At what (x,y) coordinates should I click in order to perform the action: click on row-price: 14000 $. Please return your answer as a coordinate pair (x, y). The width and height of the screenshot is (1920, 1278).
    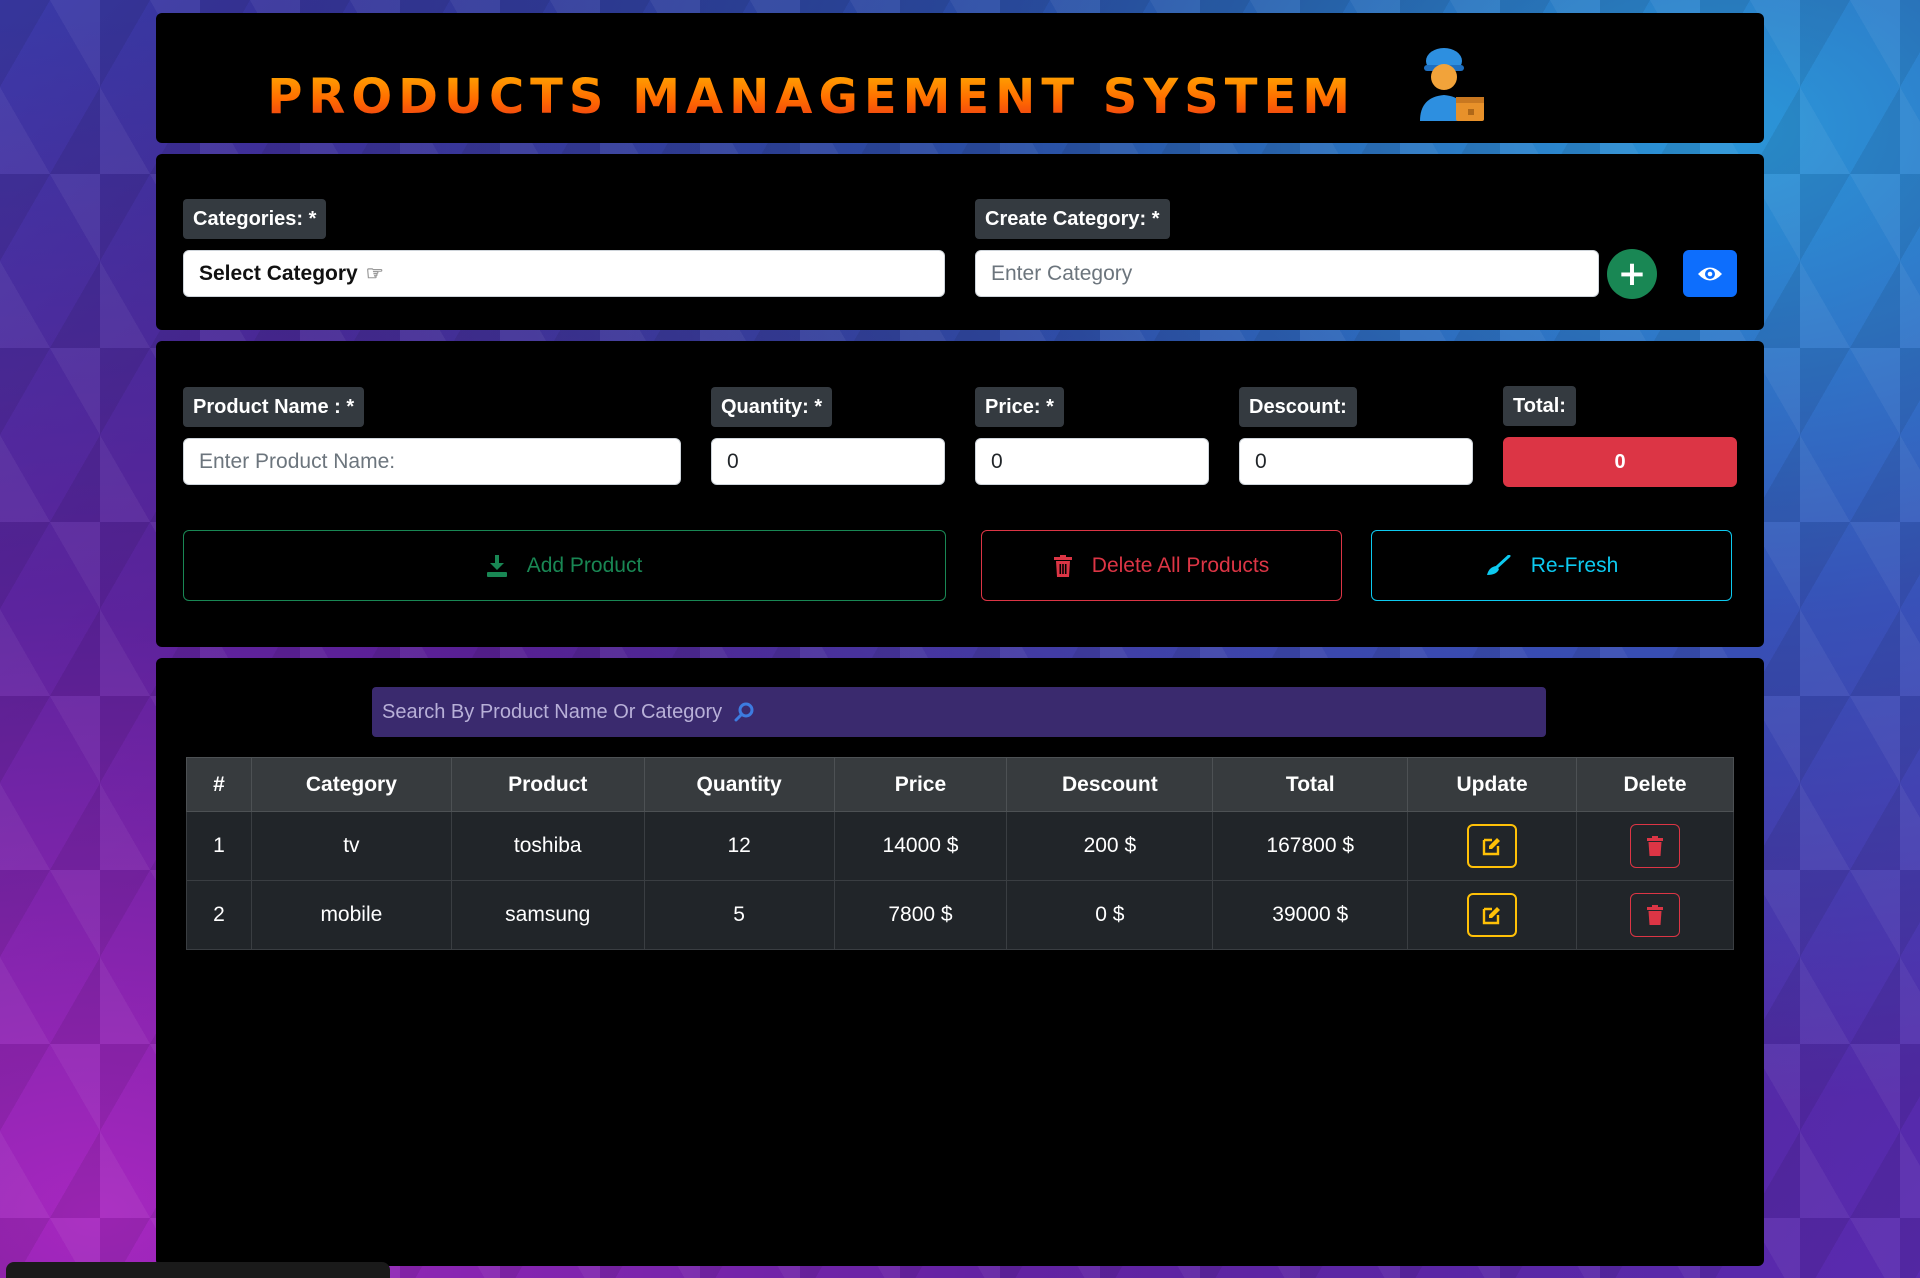
    Looking at the image, I should click on (920, 846).